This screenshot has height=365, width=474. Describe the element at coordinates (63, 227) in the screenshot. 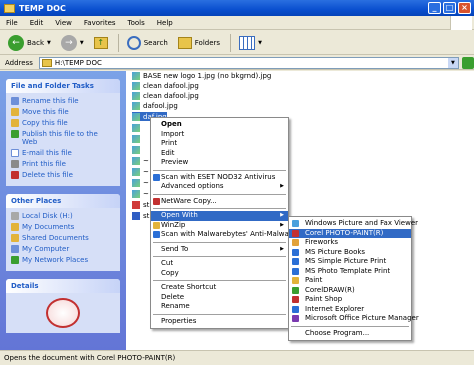

I see `place-my-documents: My Documents` at that location.